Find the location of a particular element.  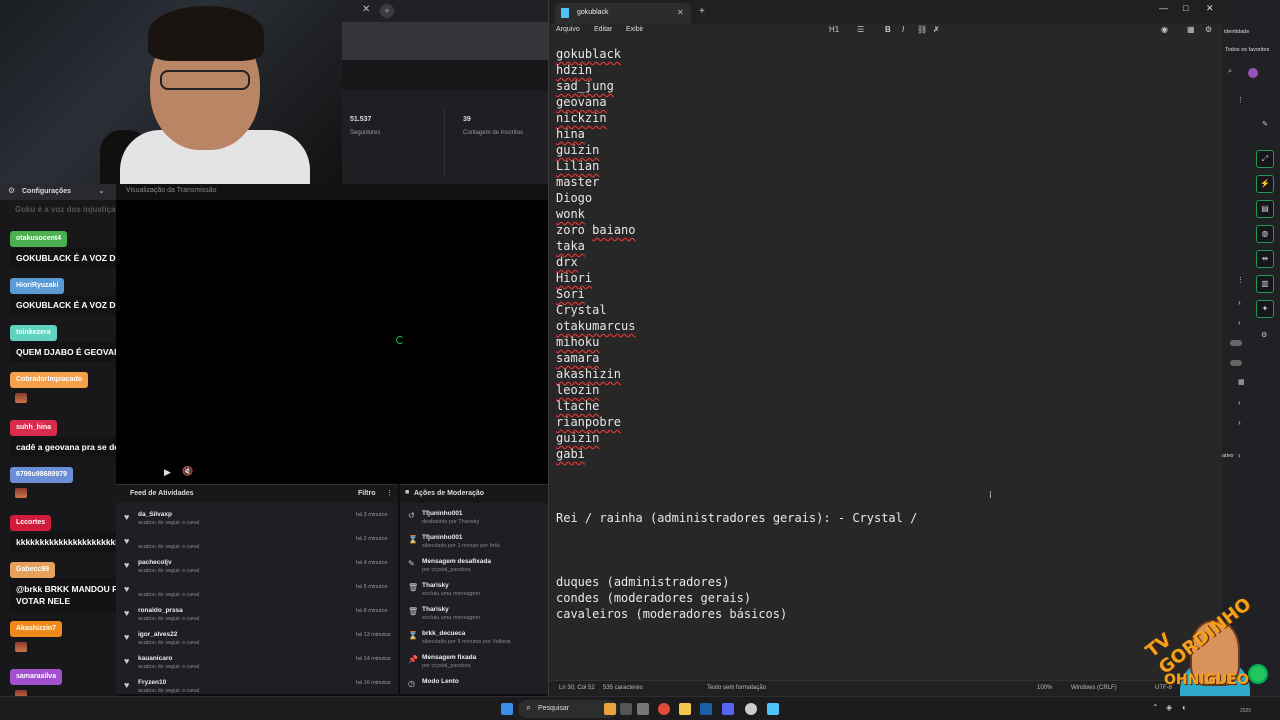

volume-icon: ◐ is located at coordinates (1184, 707).